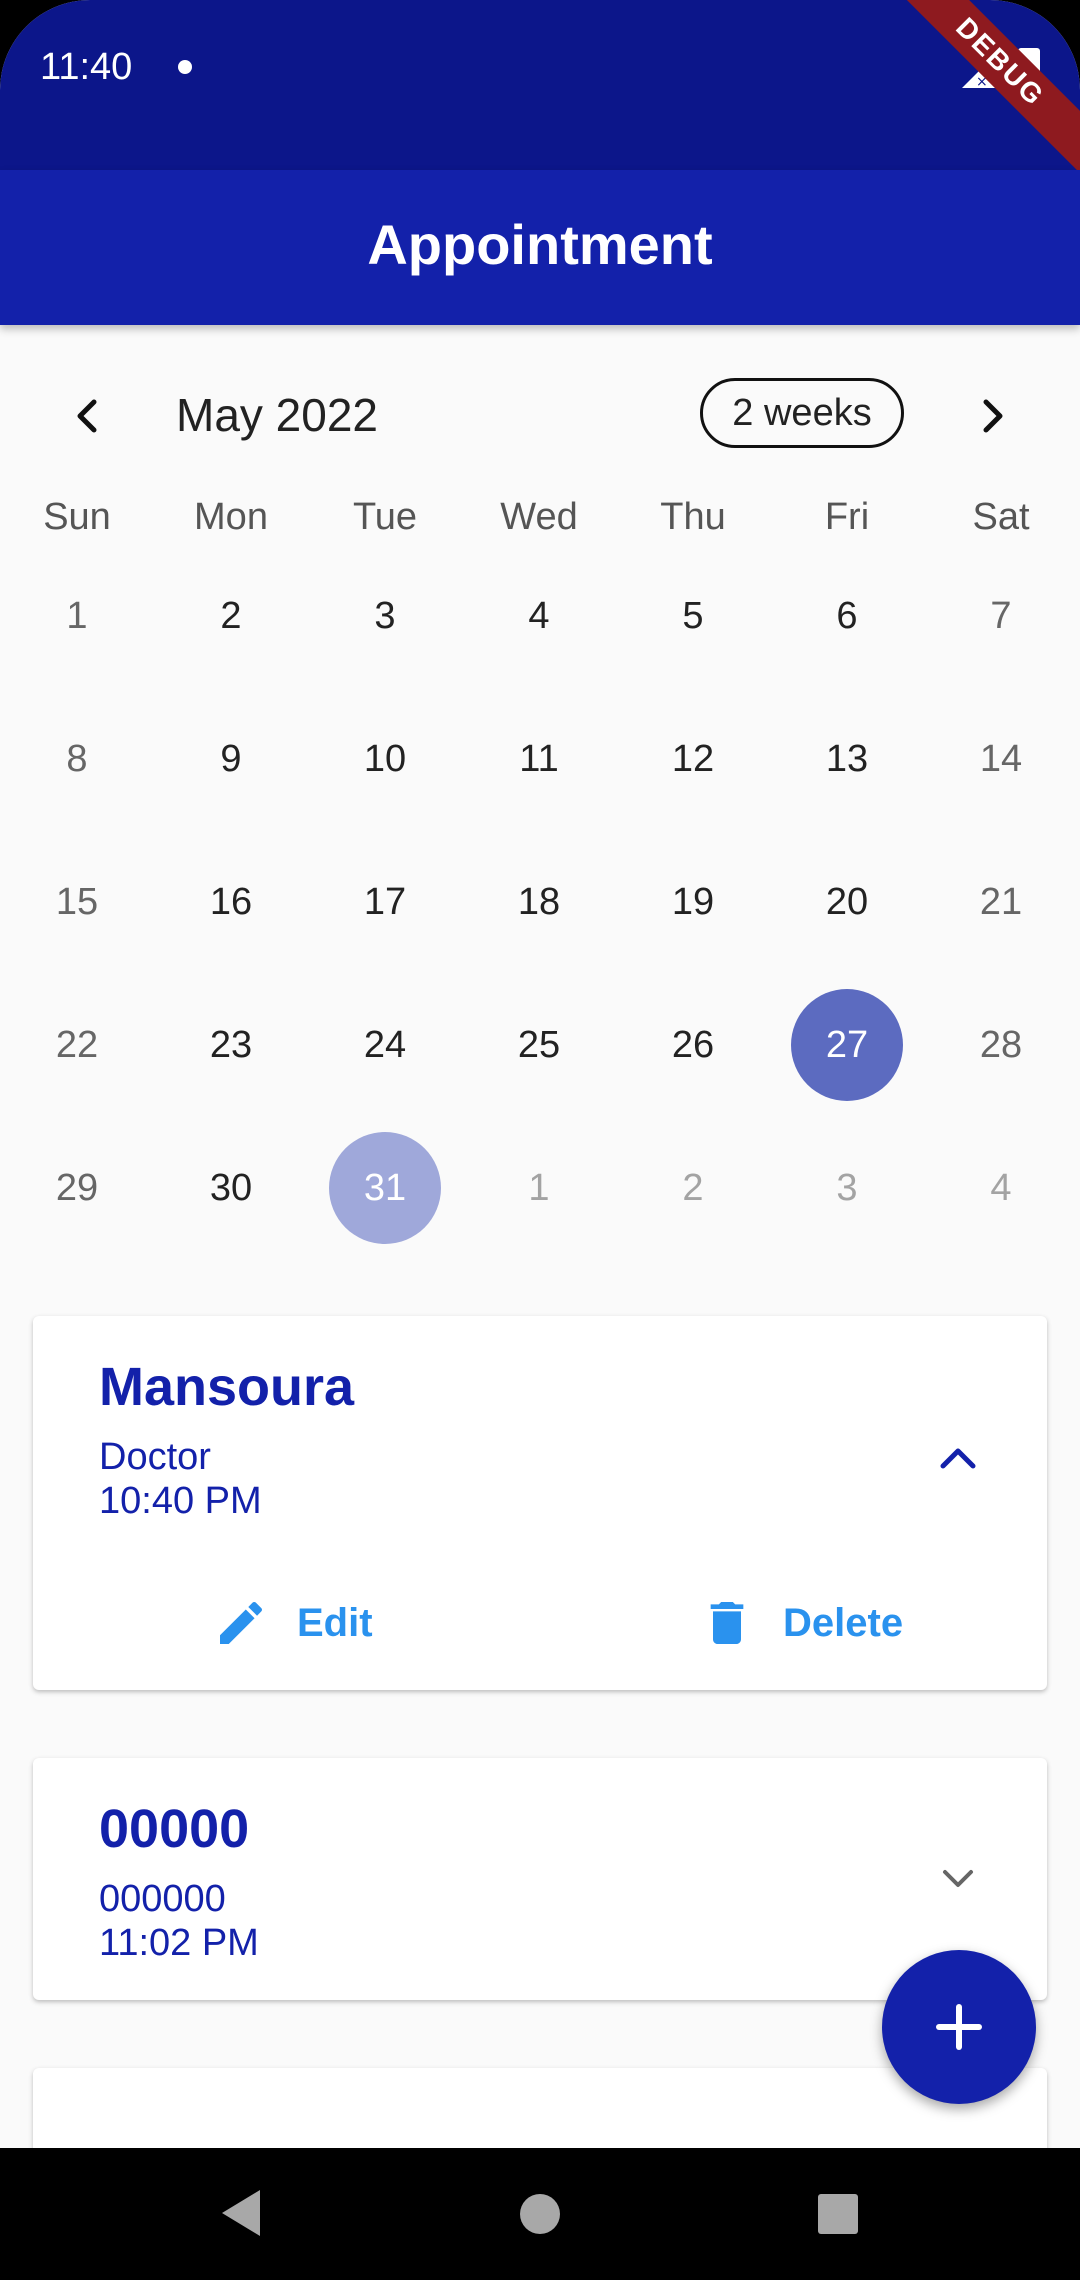 Image resolution: width=1080 pixels, height=2280 pixels. Describe the element at coordinates (77, 1188) in the screenshot. I see `calendar-day: 29` at that location.